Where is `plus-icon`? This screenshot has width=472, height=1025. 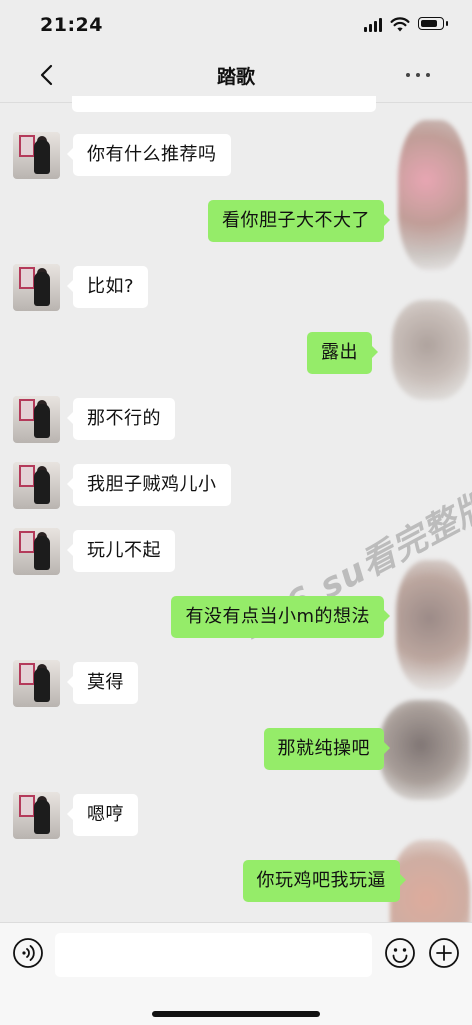 plus-icon is located at coordinates (444, 953).